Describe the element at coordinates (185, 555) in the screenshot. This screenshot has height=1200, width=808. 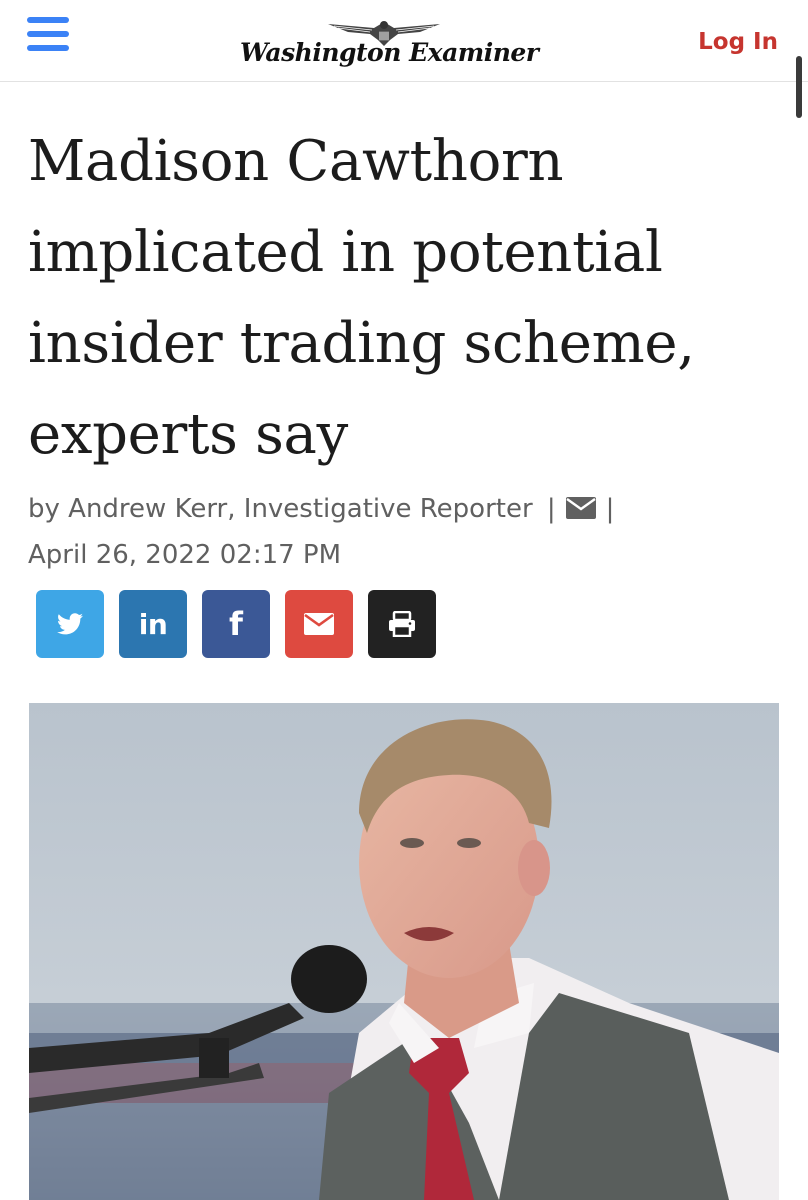
I see `publish-date: April 26, 2022 02:17 PM` at that location.